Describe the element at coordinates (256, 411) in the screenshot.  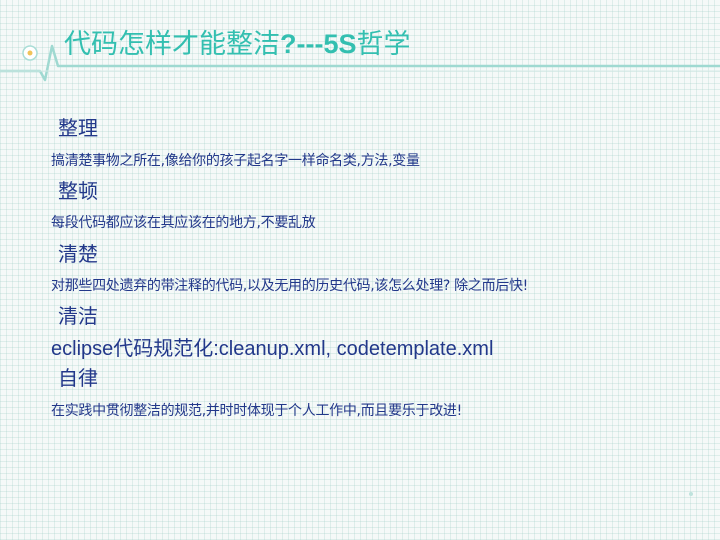
I see `item-detail-5: 在实践中贯彻整洁的规范,并时时体现于个人工作中,而且要乐于改进!` at that location.